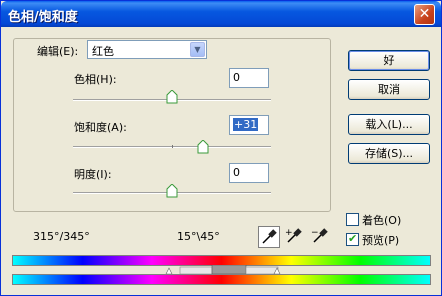 This screenshot has width=442, height=296. What do you see at coordinates (249, 78) in the screenshot?
I see `hue-input: 0` at bounding box center [249, 78].